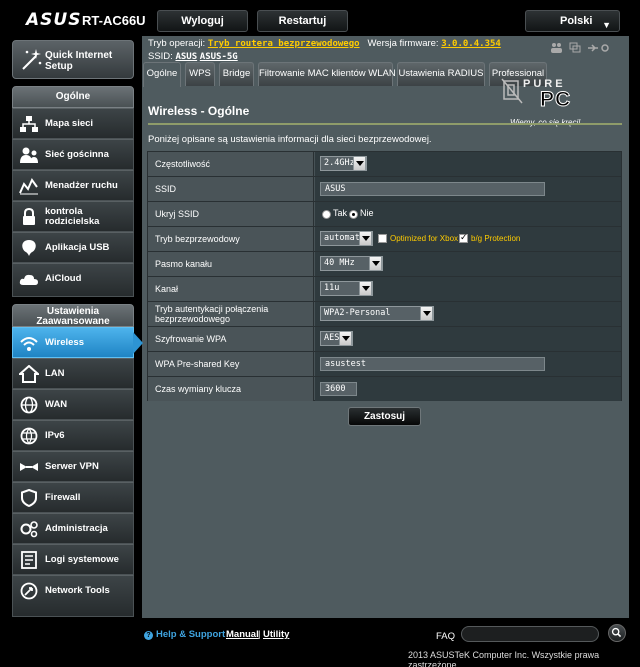 The width and height of the screenshot is (640, 667). Describe the element at coordinates (77, 590) in the screenshot. I see `sidebar-item-label: Network Tools` at that location.